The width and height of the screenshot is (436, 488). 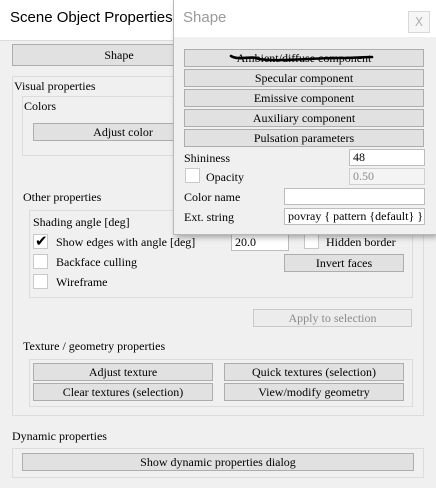 What do you see at coordinates (205, 17) in the screenshot?
I see `shape-window-title: Shape` at bounding box center [205, 17].